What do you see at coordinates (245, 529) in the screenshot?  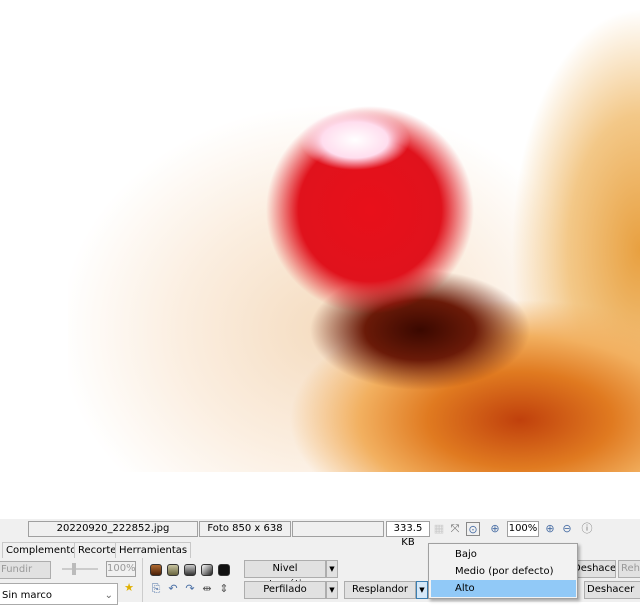 I see `dimensions-status: Foto 850 x 638` at bounding box center [245, 529].